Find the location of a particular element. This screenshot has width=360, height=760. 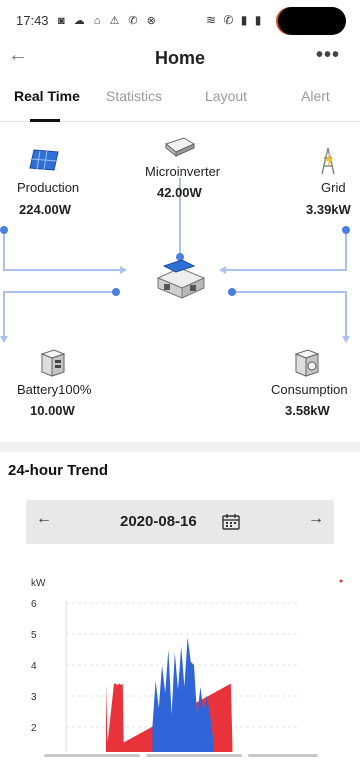

camera-cutout is located at coordinates (312, 21).